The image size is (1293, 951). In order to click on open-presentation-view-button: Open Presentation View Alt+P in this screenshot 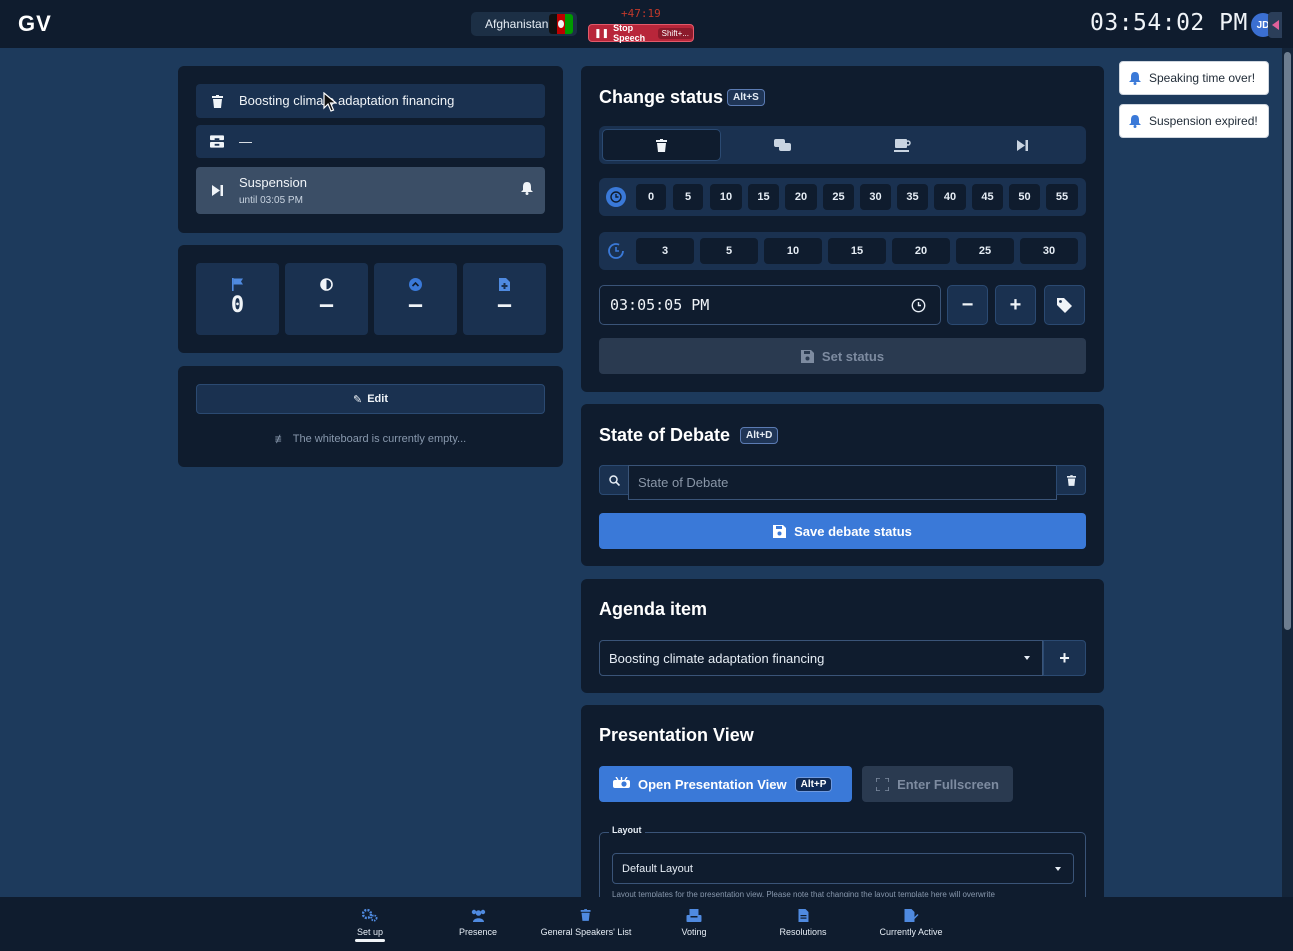, I will do `click(725, 784)`.